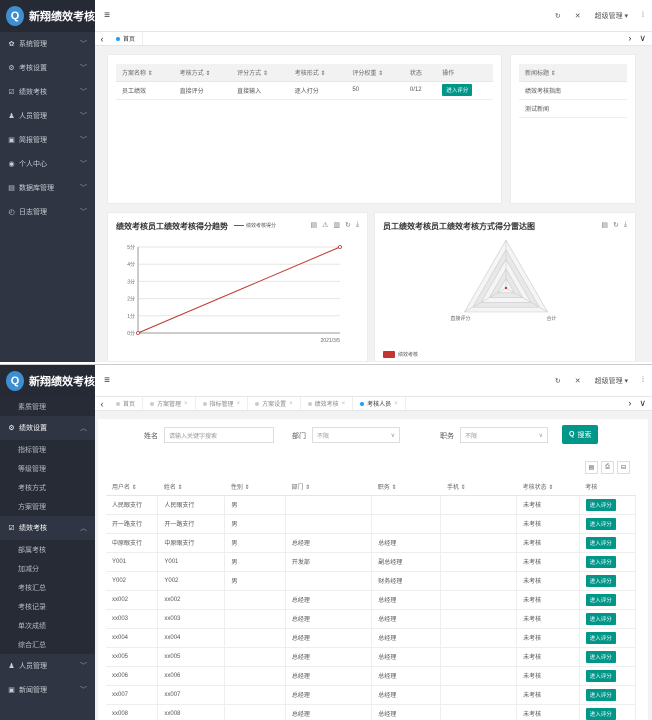 The image size is (652, 720). Describe the element at coordinates (47, 164) in the screenshot. I see `sidebar-item: ◉ 个人中心 ﹀` at that location.